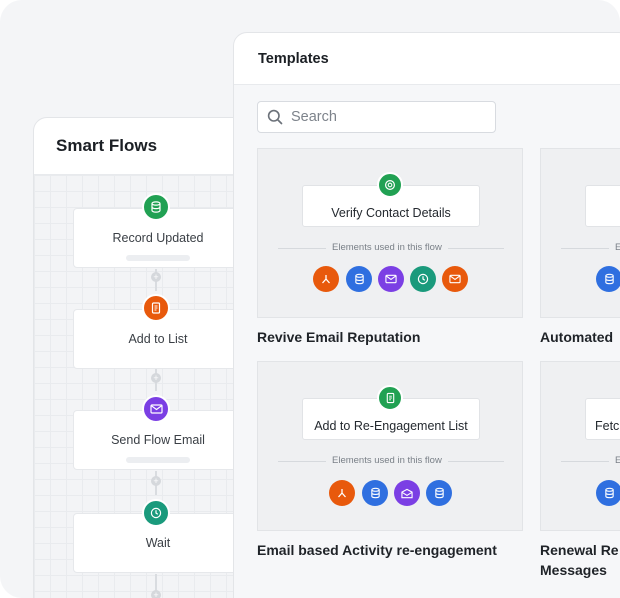 The width and height of the screenshot is (620, 598). I want to click on search-input, so click(386, 117).